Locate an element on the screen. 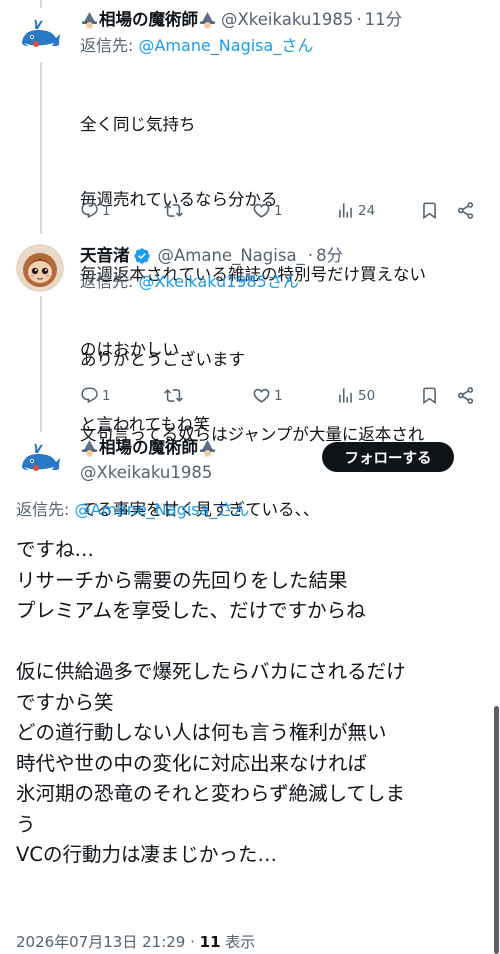 The image size is (500, 954). tweet-line: 時代や世の中の変化に対応出来なければ is located at coordinates (192, 763).